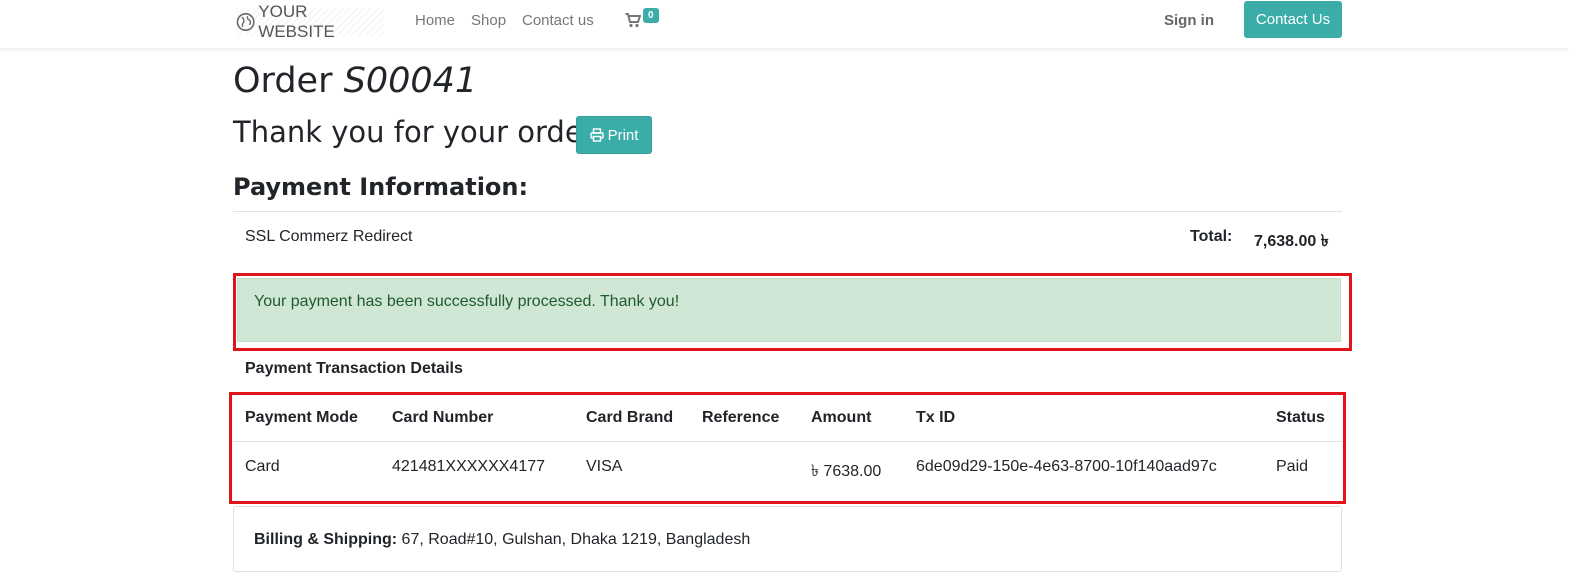 The width and height of the screenshot is (1569, 585). Describe the element at coordinates (329, 236) in the screenshot. I see `payment-provider: SSL Commerz Redirect` at that location.